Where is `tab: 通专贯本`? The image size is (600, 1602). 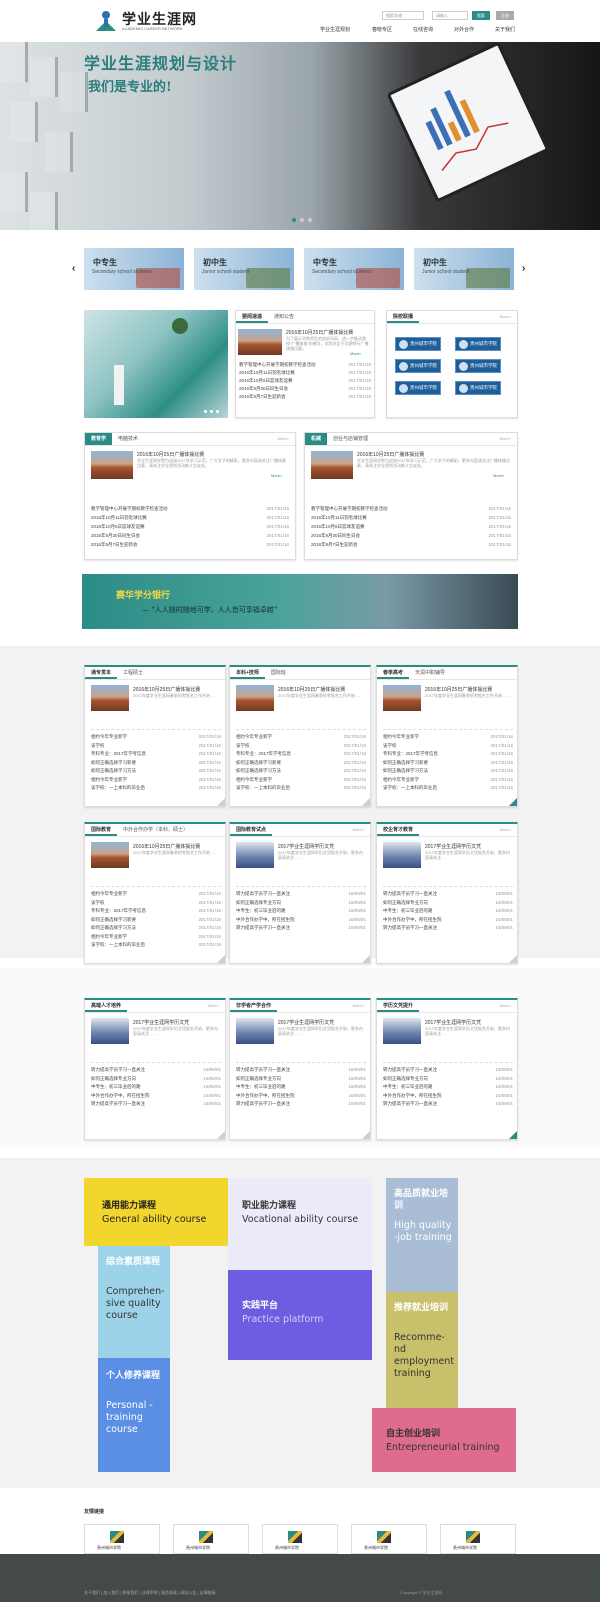
tab: 通专贯本 is located at coordinates (101, 673).